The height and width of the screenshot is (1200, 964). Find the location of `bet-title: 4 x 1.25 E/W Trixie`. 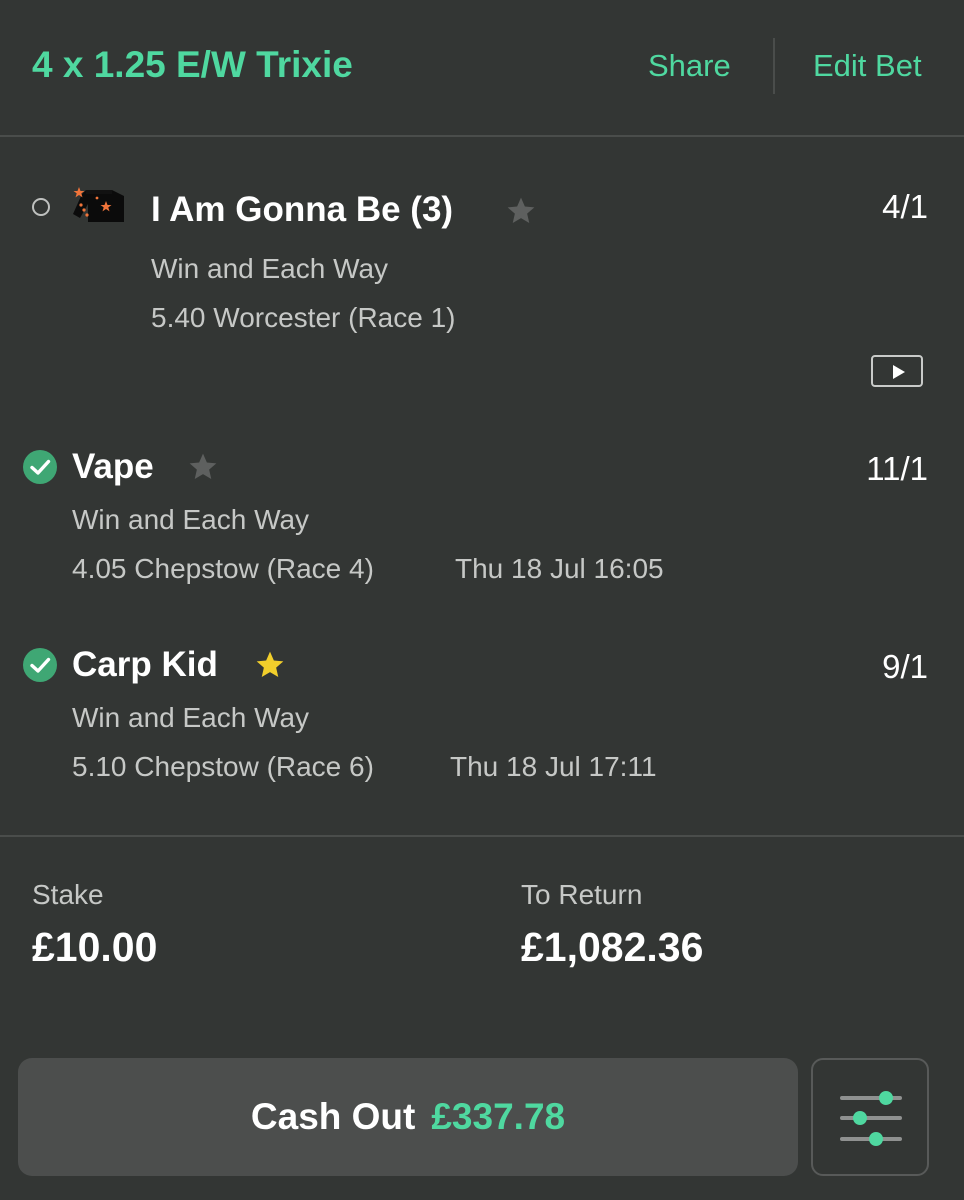

bet-title: 4 x 1.25 E/W Trixie is located at coordinates (192, 64).